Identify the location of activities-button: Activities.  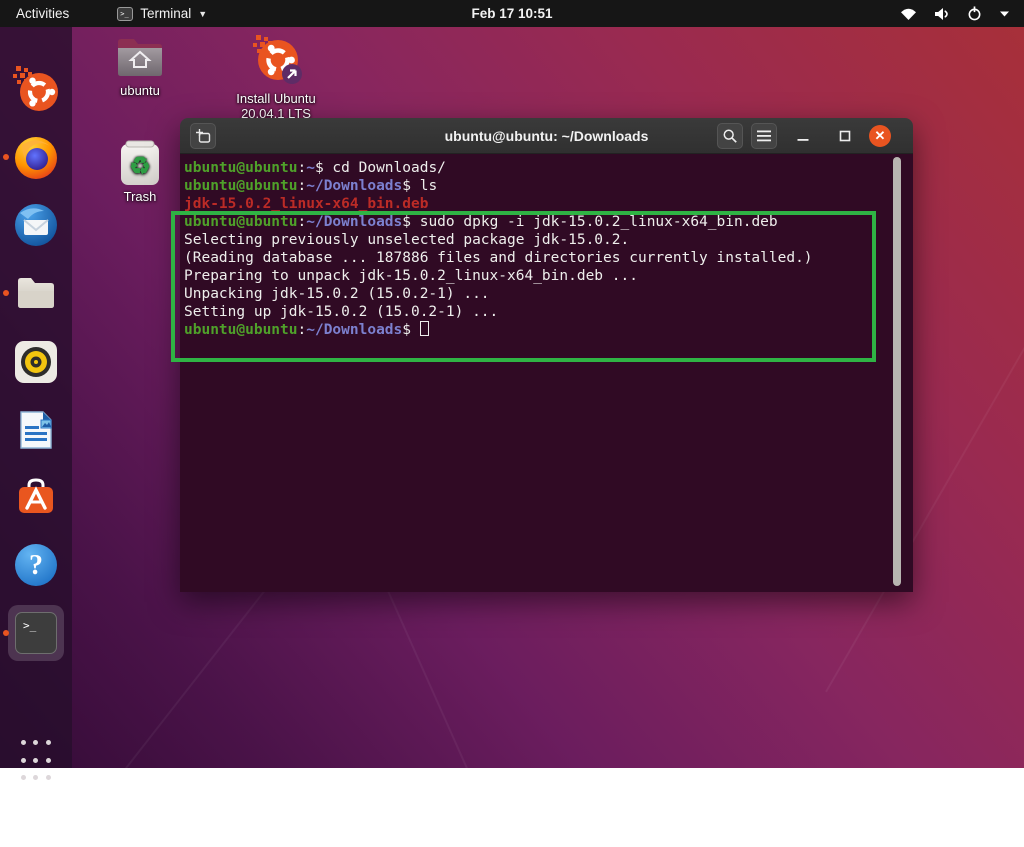
(42, 13).